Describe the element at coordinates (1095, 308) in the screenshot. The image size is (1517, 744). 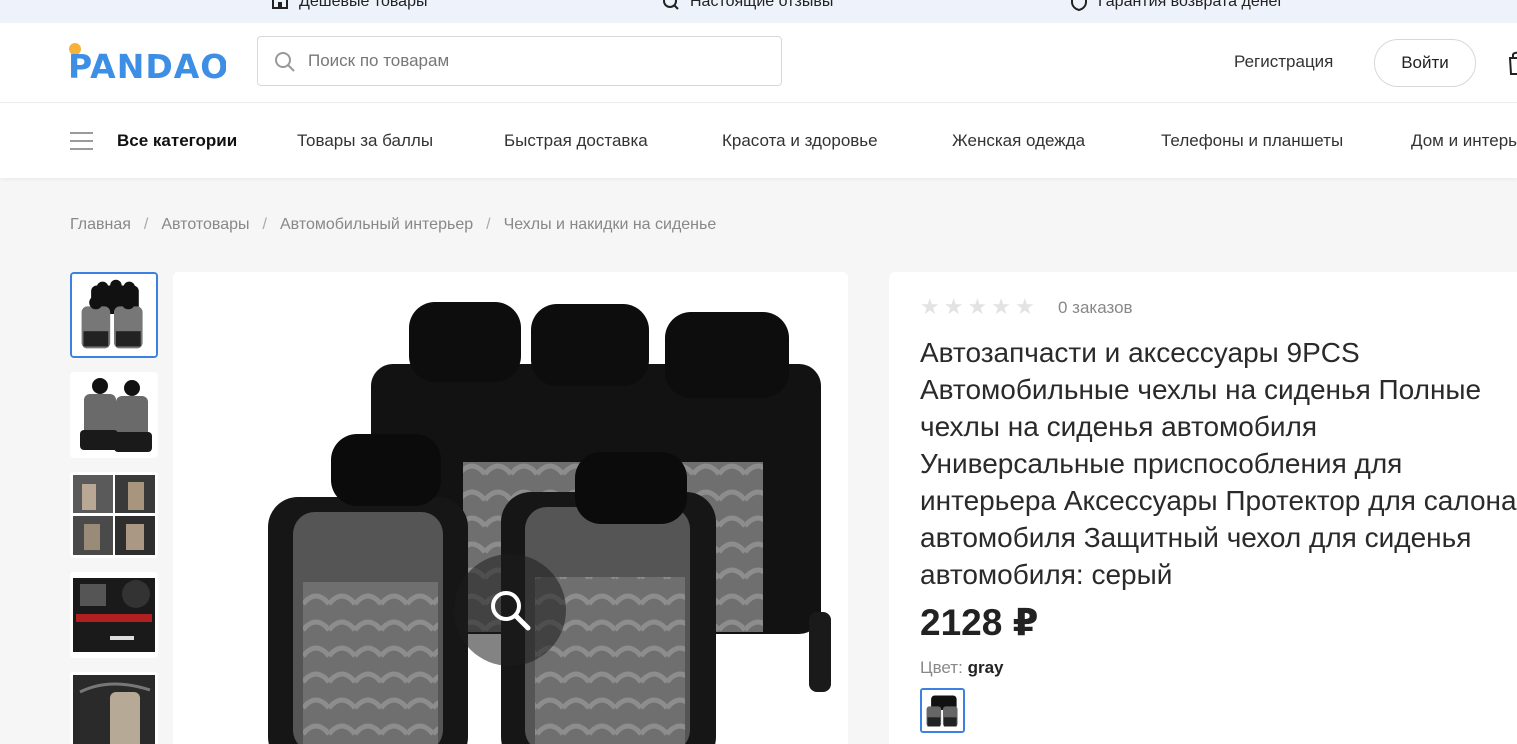
I see `orders-count: 0 заказов` at that location.